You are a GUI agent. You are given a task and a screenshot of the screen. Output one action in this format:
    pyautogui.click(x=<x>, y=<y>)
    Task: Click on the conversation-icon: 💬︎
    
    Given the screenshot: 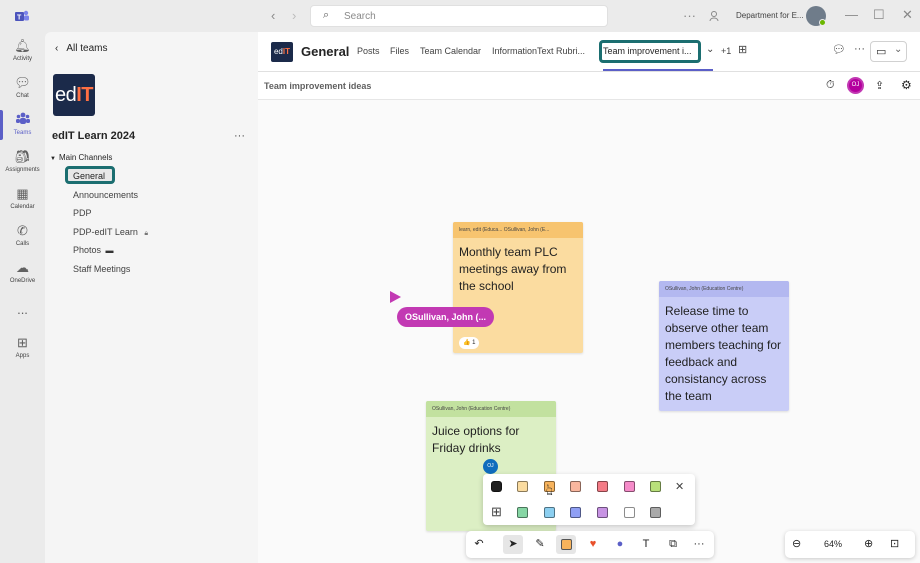 What is the action you would take?
    pyautogui.click(x=839, y=49)
    